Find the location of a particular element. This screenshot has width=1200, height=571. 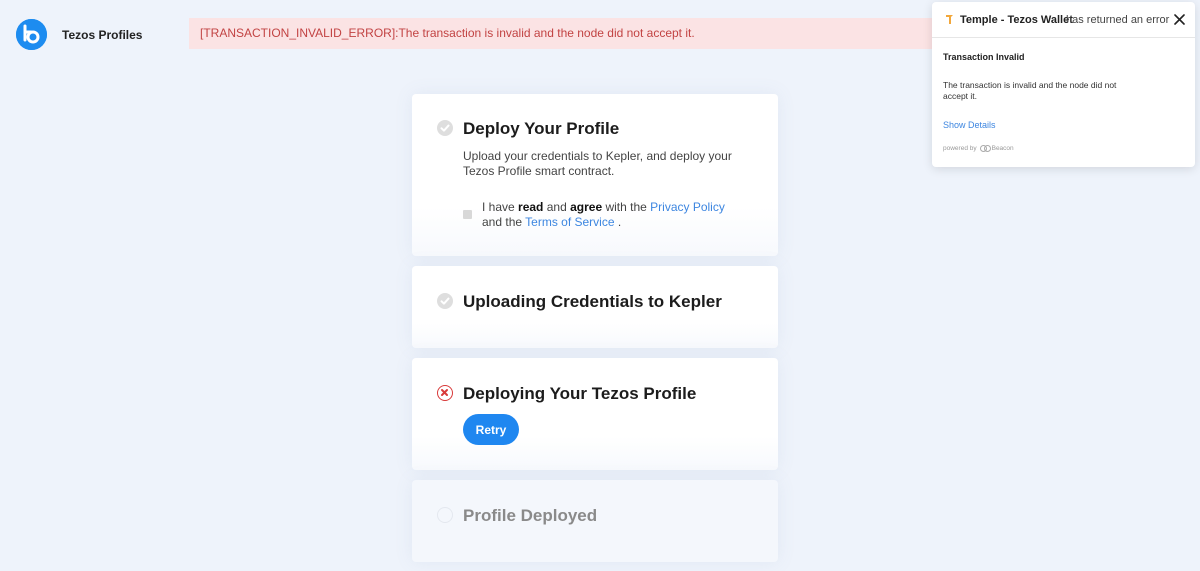

pending-circle-icon is located at coordinates (445, 515).